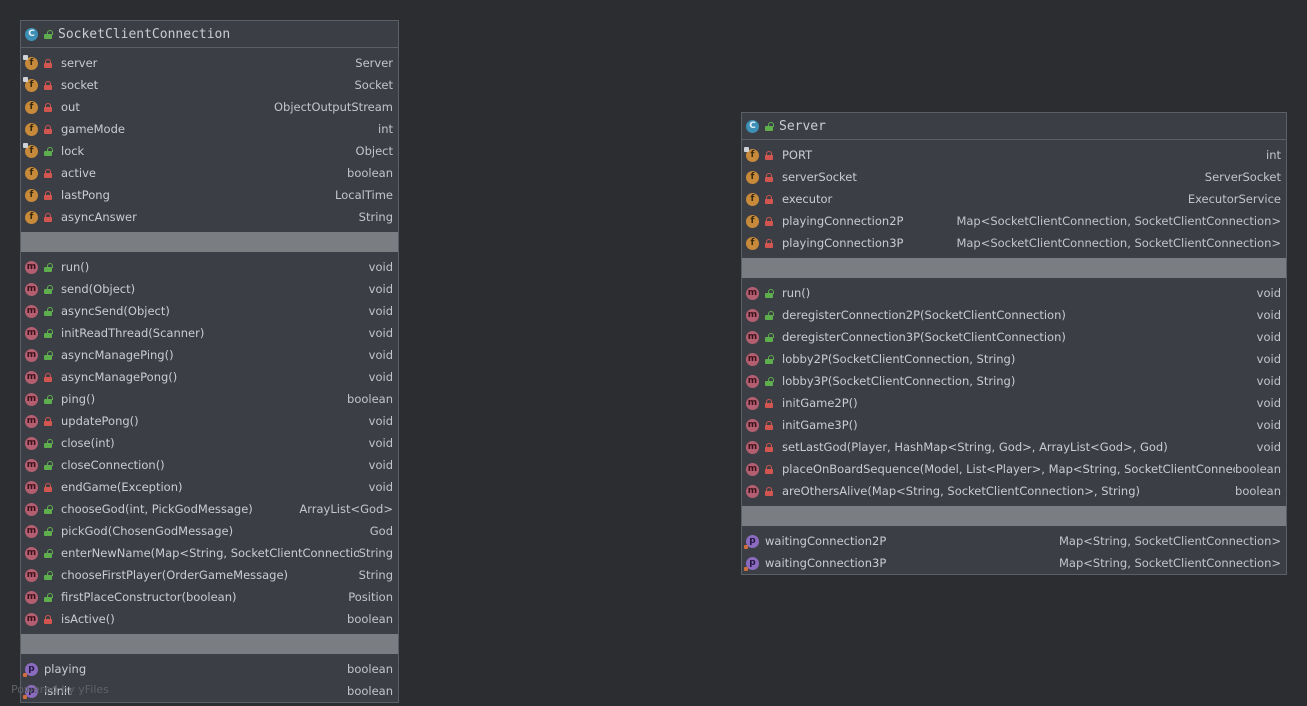 The image size is (1307, 706). What do you see at coordinates (209, 107) in the screenshot?
I see `field-row: f out ObjectOutputStream` at bounding box center [209, 107].